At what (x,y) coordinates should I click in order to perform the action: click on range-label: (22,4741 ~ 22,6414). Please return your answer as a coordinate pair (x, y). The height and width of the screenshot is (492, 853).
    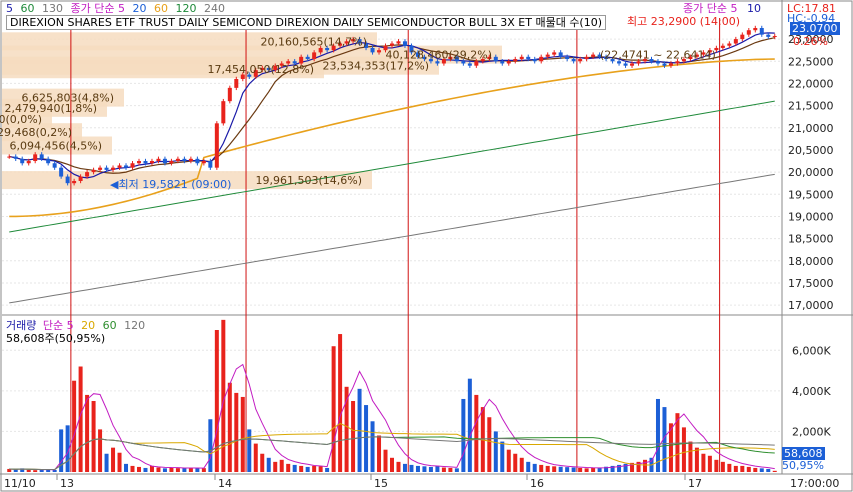
    Looking at the image, I should click on (658, 55).